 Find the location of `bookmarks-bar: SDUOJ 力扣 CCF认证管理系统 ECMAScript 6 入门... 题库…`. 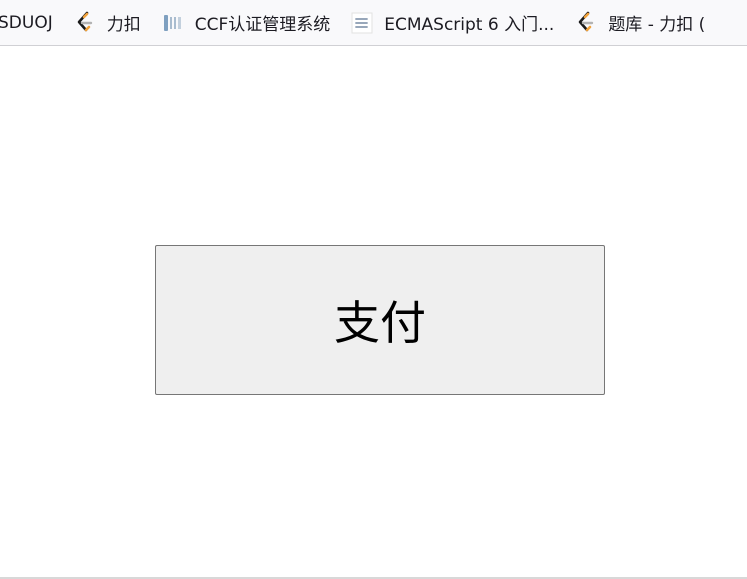

bookmarks-bar: SDUOJ 力扣 CCF认证管理系统 ECMAScript 6 入门... 题库… is located at coordinates (373, 23).